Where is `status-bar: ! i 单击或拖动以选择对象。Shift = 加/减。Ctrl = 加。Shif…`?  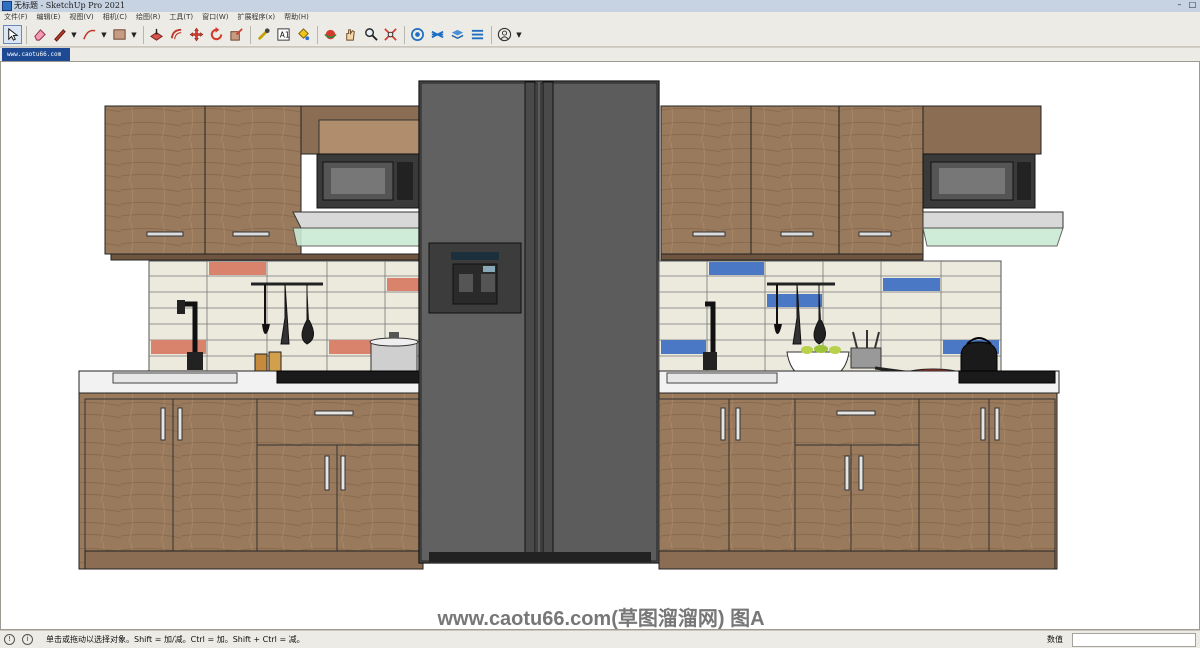
status-bar: ! i 单击或拖动以选择对象。Shift = 加/减。Ctrl = 加。Shif… is located at coordinates (600, 639).